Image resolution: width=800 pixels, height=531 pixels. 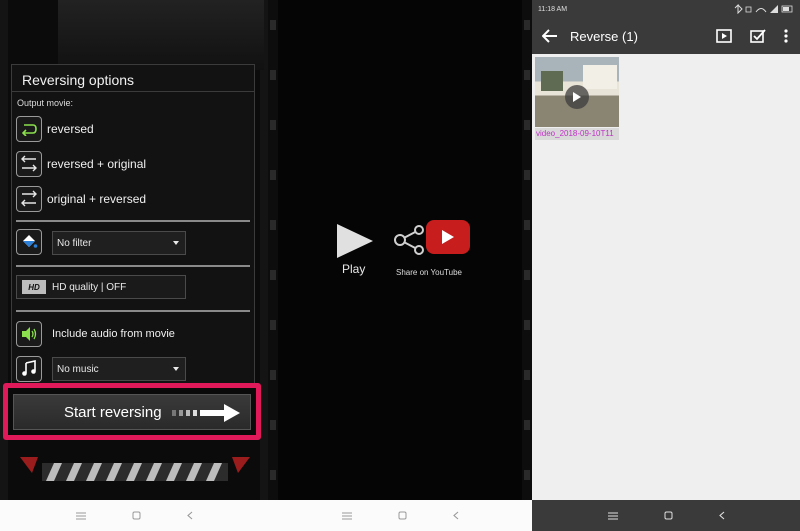 I want to click on play-box-icon, so click(x=724, y=36).